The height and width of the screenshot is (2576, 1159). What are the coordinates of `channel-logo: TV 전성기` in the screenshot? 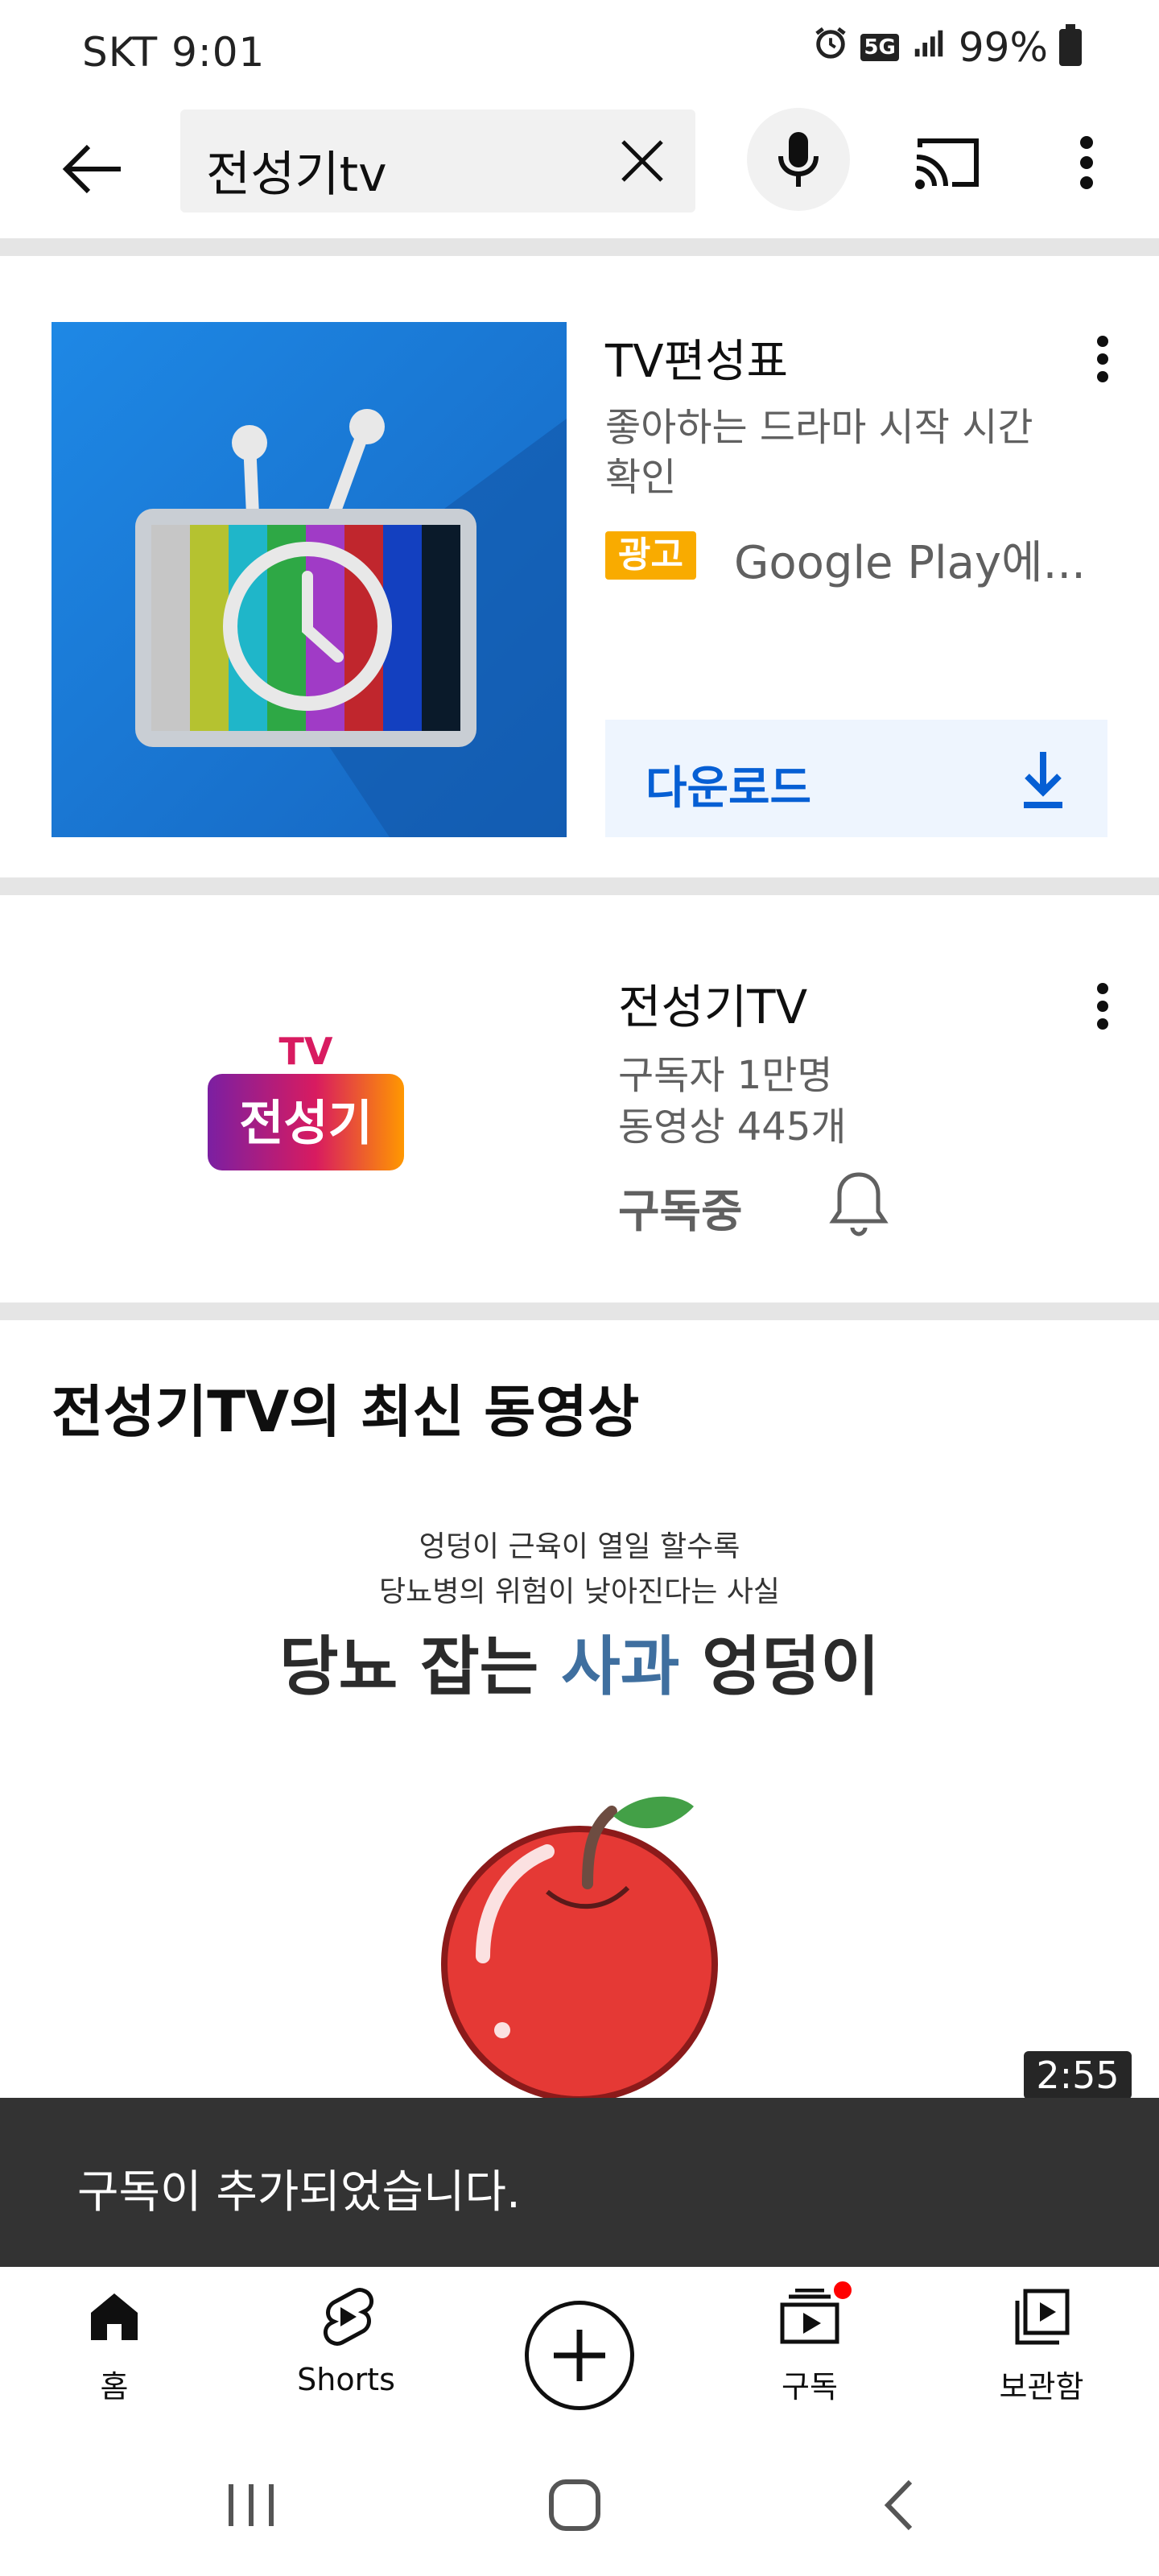 It's located at (305, 1107).